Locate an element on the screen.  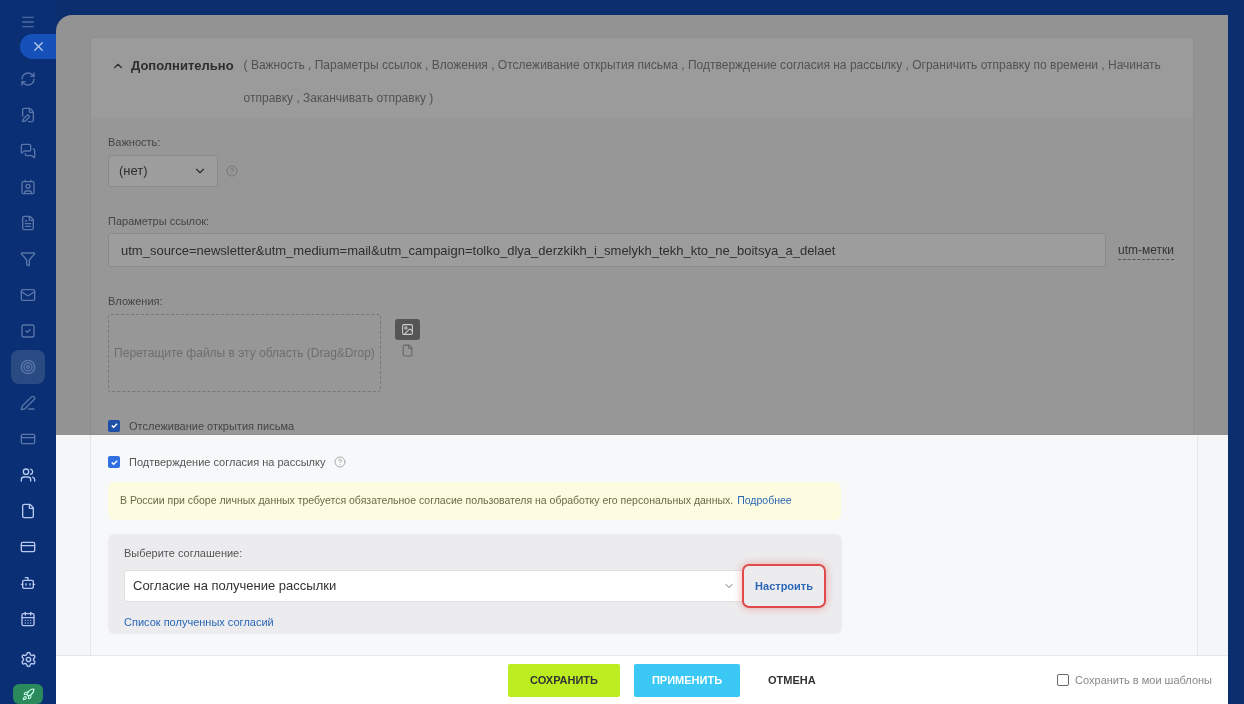
target-icon is located at coordinates (28, 367).